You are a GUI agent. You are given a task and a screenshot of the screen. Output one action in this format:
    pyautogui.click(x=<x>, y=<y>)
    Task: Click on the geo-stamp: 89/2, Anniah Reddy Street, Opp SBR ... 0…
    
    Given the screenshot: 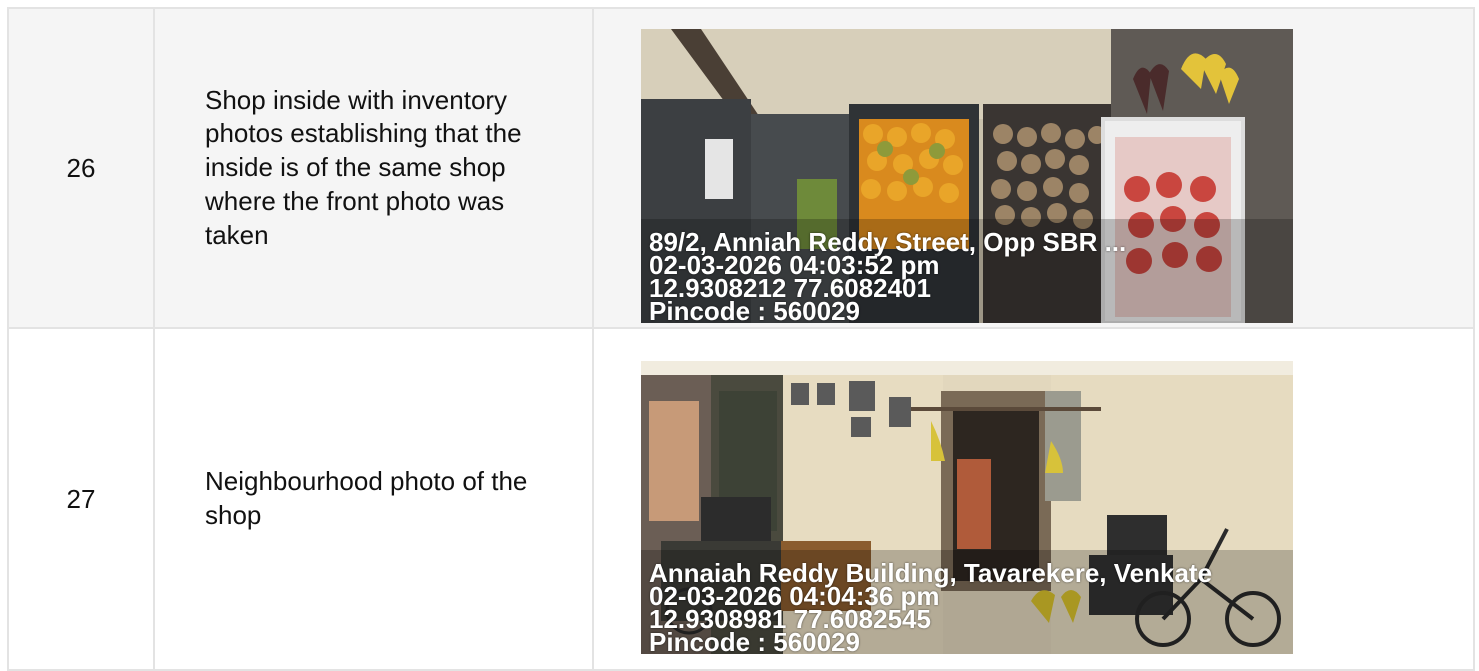 What is the action you would take?
    pyautogui.click(x=887, y=276)
    